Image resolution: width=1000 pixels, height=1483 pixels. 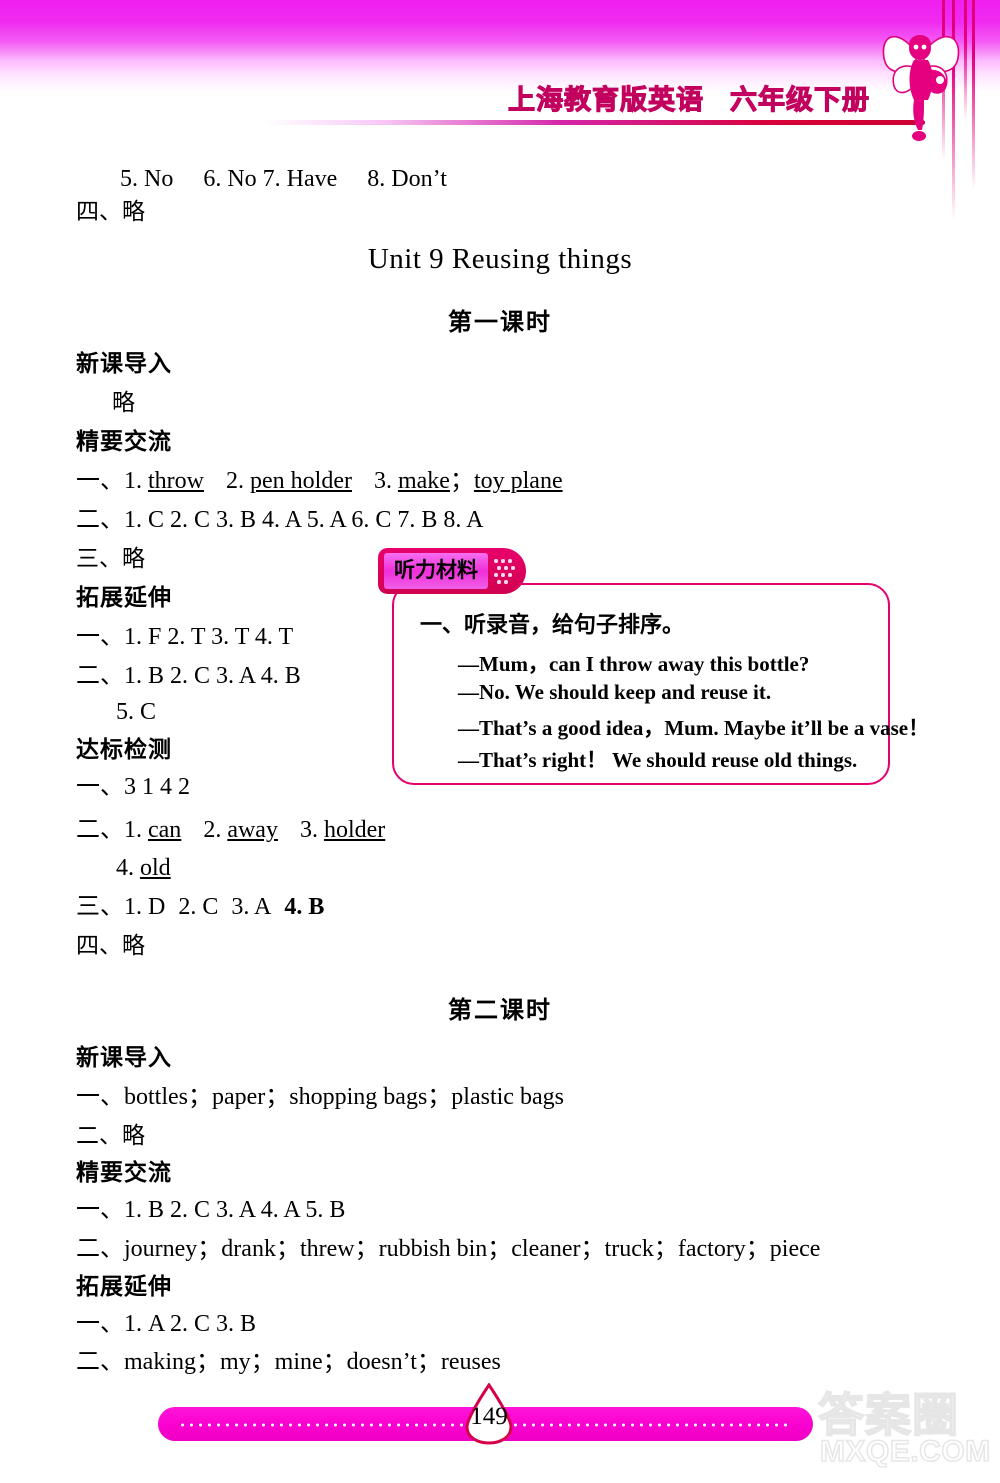 What do you see at coordinates (436, 570) in the screenshot?
I see `listening-tab-label: 听力材料` at bounding box center [436, 570].